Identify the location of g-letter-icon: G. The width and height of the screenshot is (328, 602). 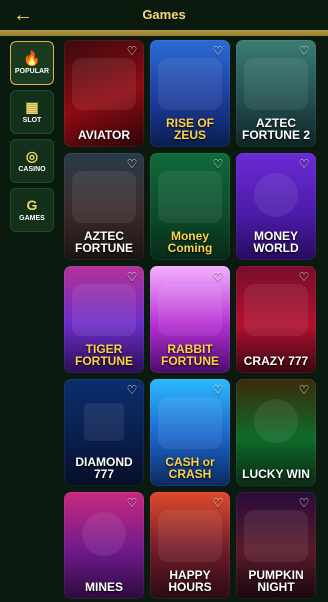
(32, 205).